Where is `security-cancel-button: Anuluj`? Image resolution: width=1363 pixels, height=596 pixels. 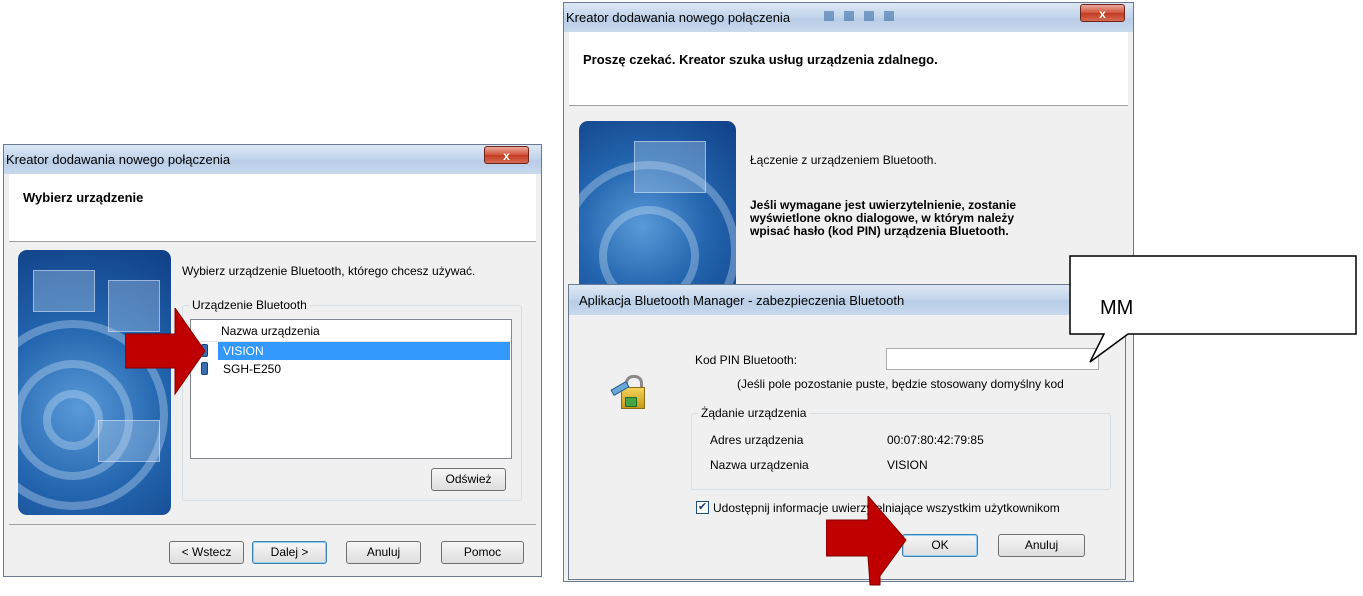 security-cancel-button: Anuluj is located at coordinates (1041, 545).